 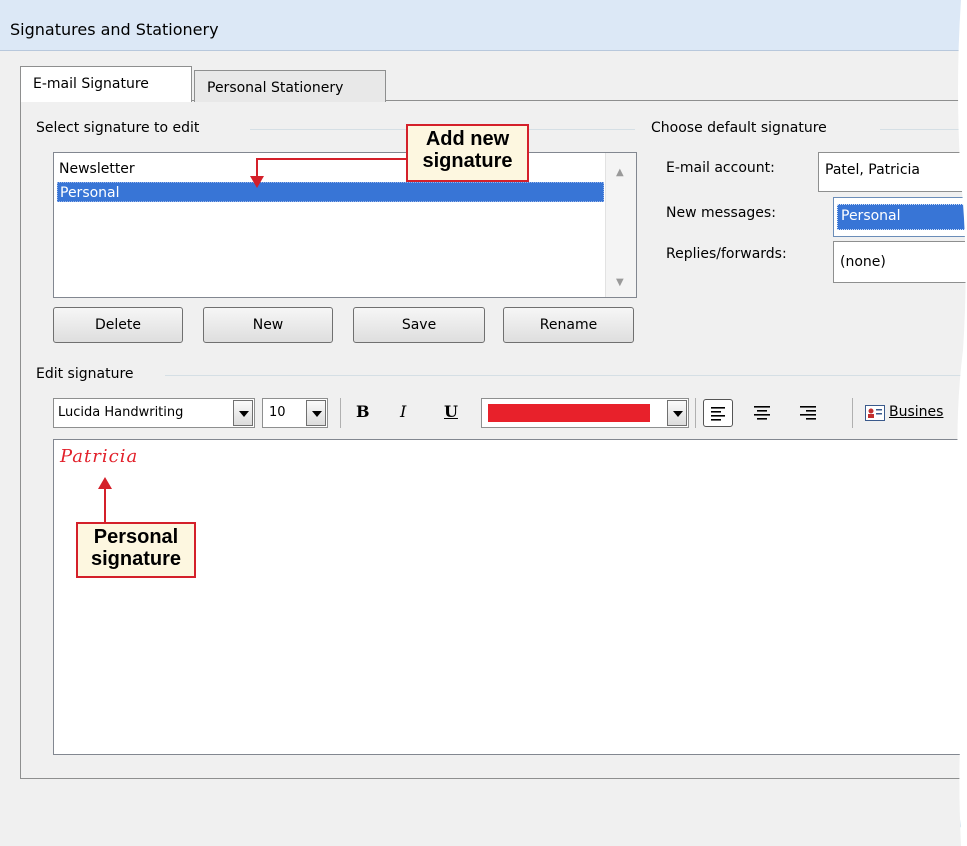 I want to click on italic-button: I, so click(x=403, y=411).